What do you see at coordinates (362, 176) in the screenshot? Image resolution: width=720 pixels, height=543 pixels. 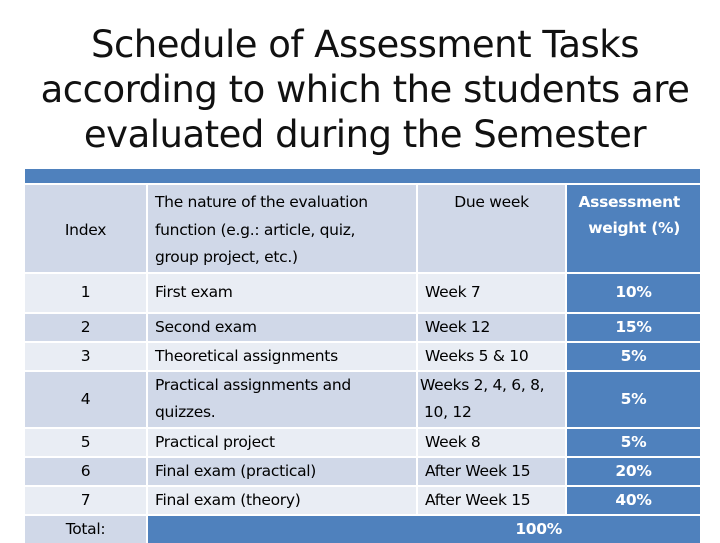 I see `table-top-band` at bounding box center [362, 176].